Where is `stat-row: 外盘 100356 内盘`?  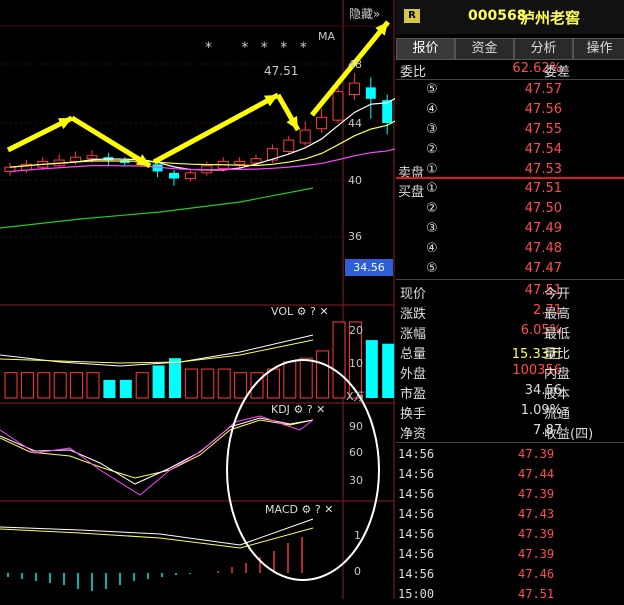
stat-row: 外盘 100356 内盘 is located at coordinates (510, 371).